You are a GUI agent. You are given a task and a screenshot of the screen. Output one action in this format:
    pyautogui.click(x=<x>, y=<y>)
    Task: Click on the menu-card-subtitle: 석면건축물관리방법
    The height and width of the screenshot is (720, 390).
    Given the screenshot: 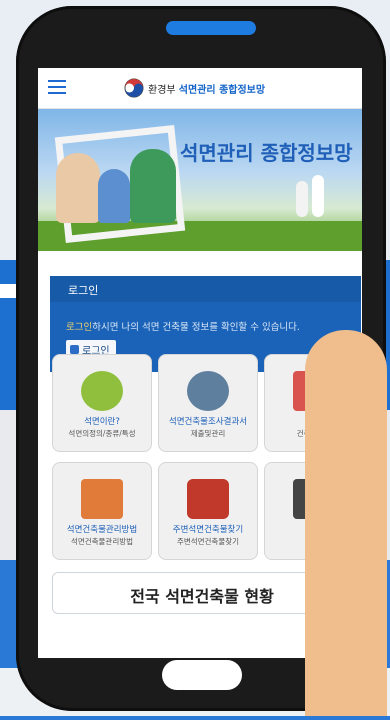 What is the action you would take?
    pyautogui.click(x=102, y=541)
    